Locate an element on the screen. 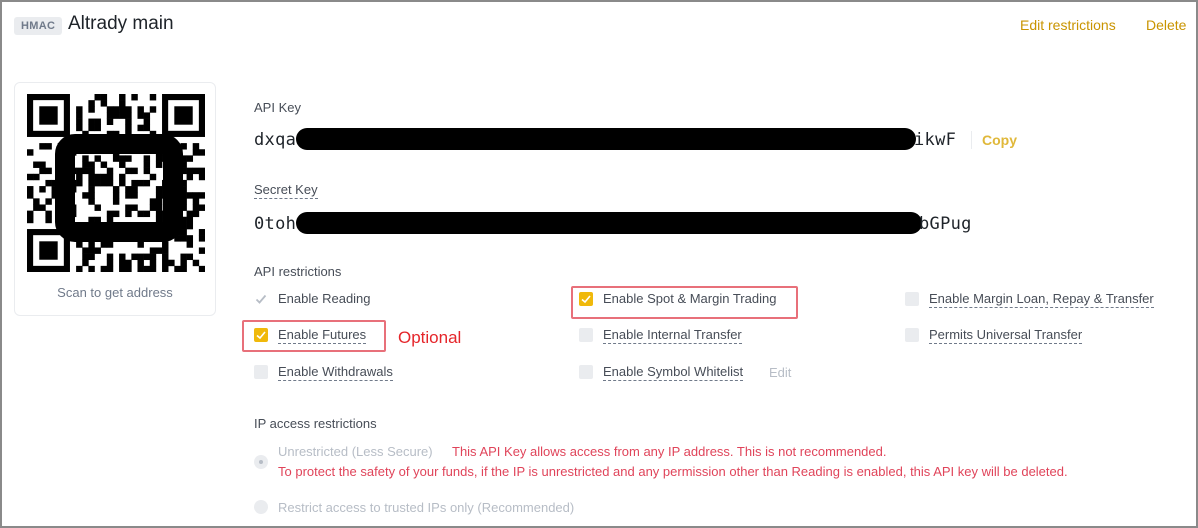 This screenshot has height=528, width=1198. secret-key-label: Secret Key is located at coordinates (286, 190).